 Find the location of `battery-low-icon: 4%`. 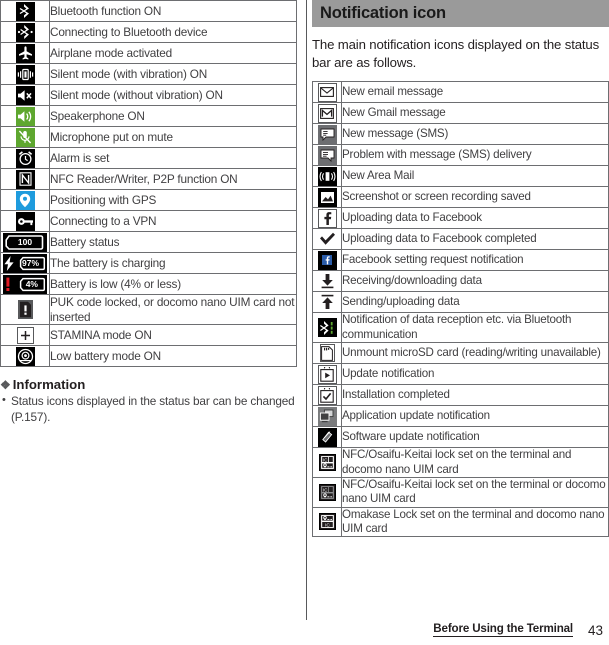

battery-low-icon: 4% is located at coordinates (25, 284).